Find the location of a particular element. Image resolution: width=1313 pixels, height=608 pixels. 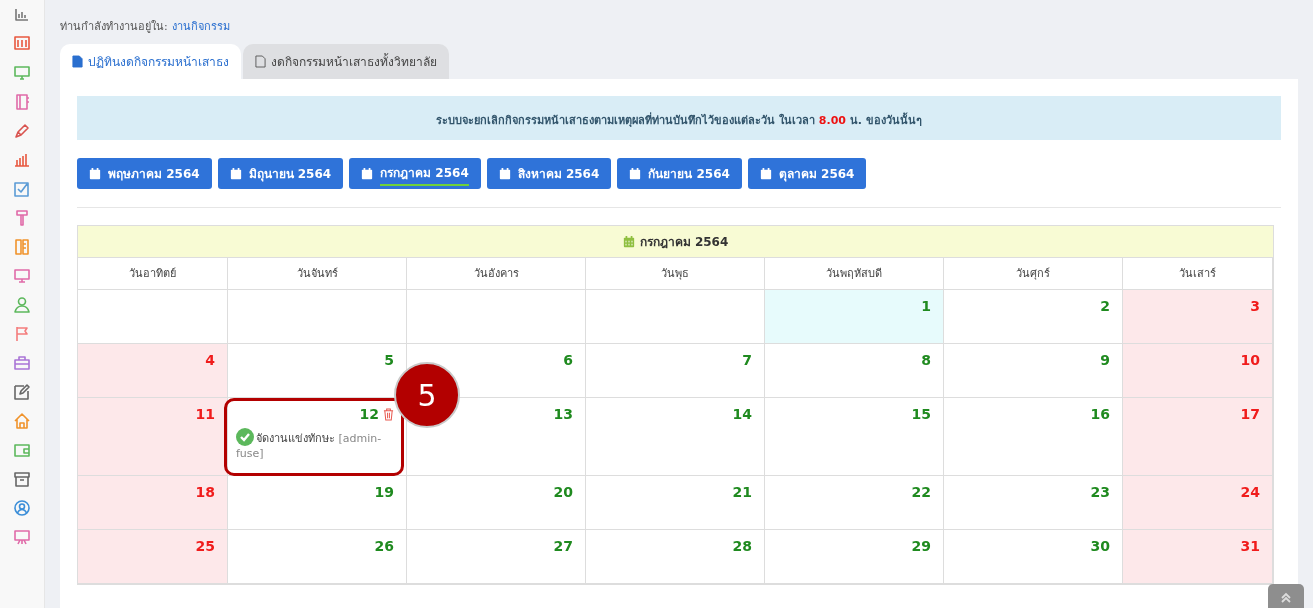

day-number: 18 is located at coordinates (205, 492).